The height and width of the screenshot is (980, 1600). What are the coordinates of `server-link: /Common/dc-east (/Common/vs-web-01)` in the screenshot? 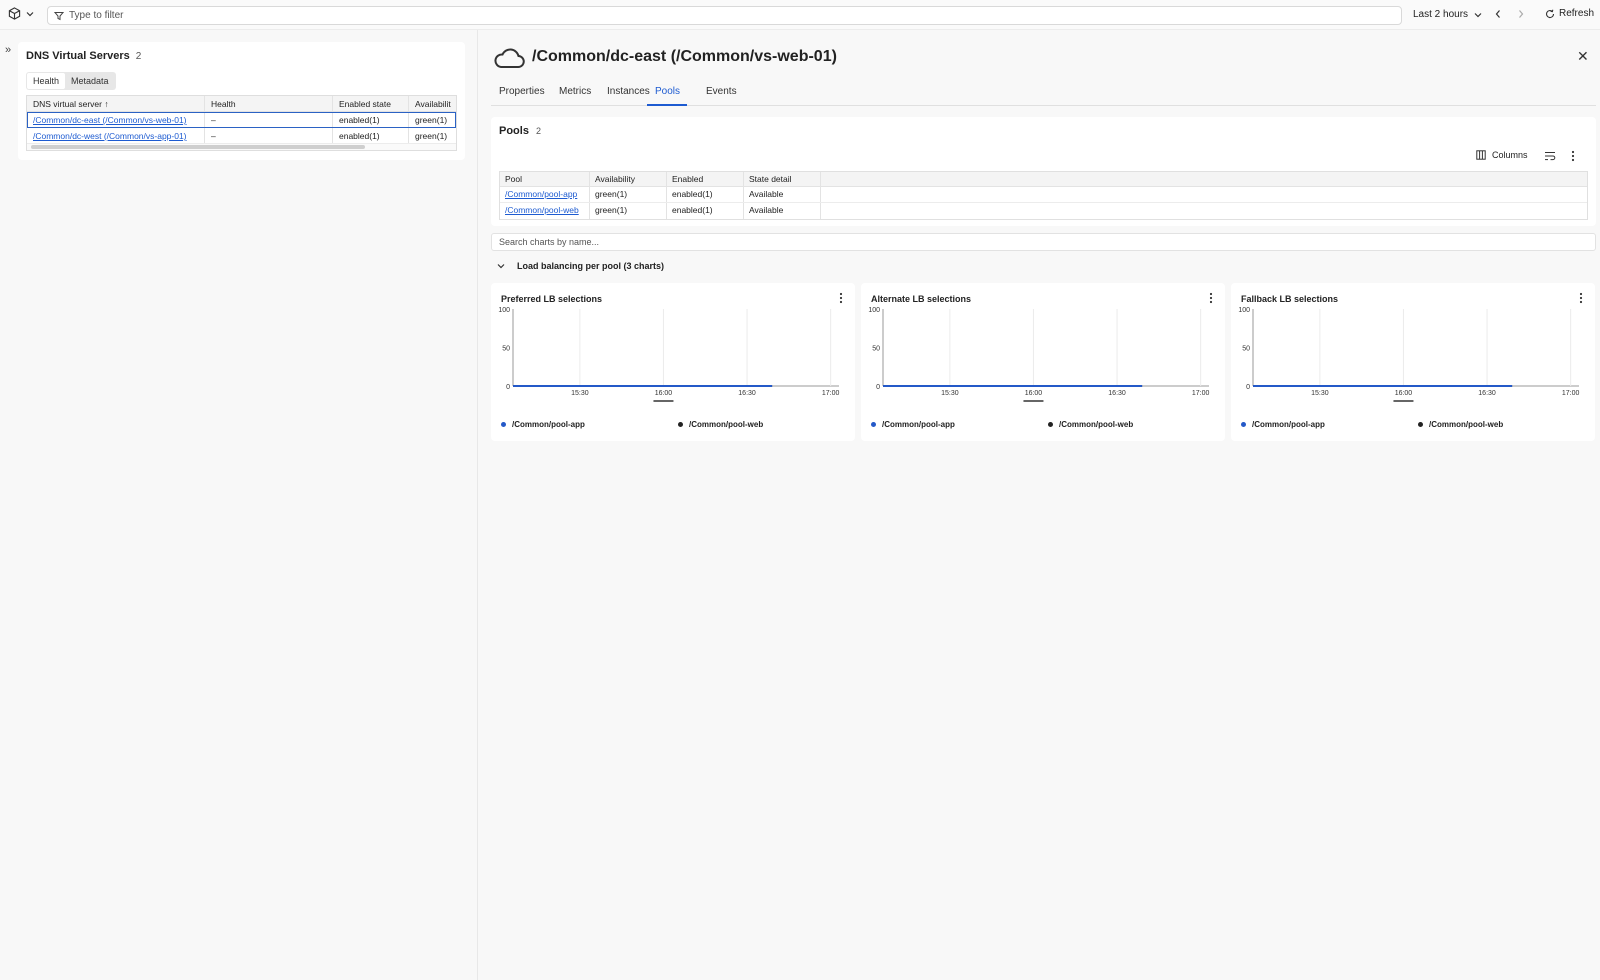 It's located at (110, 120).